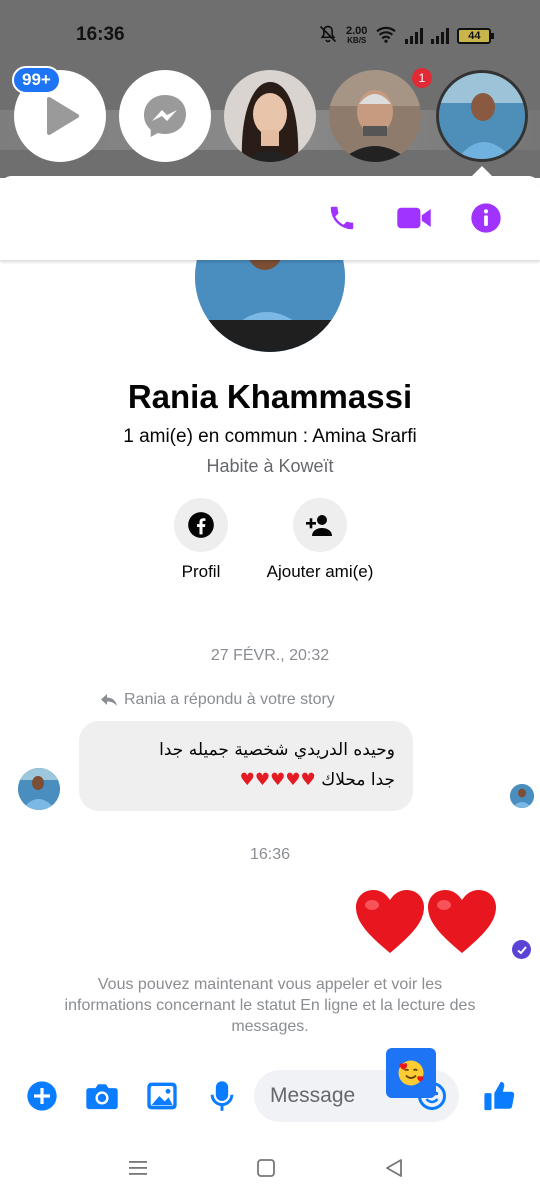 Image resolution: width=540 pixels, height=1200 pixels. I want to click on gallery-button, so click(162, 1096).